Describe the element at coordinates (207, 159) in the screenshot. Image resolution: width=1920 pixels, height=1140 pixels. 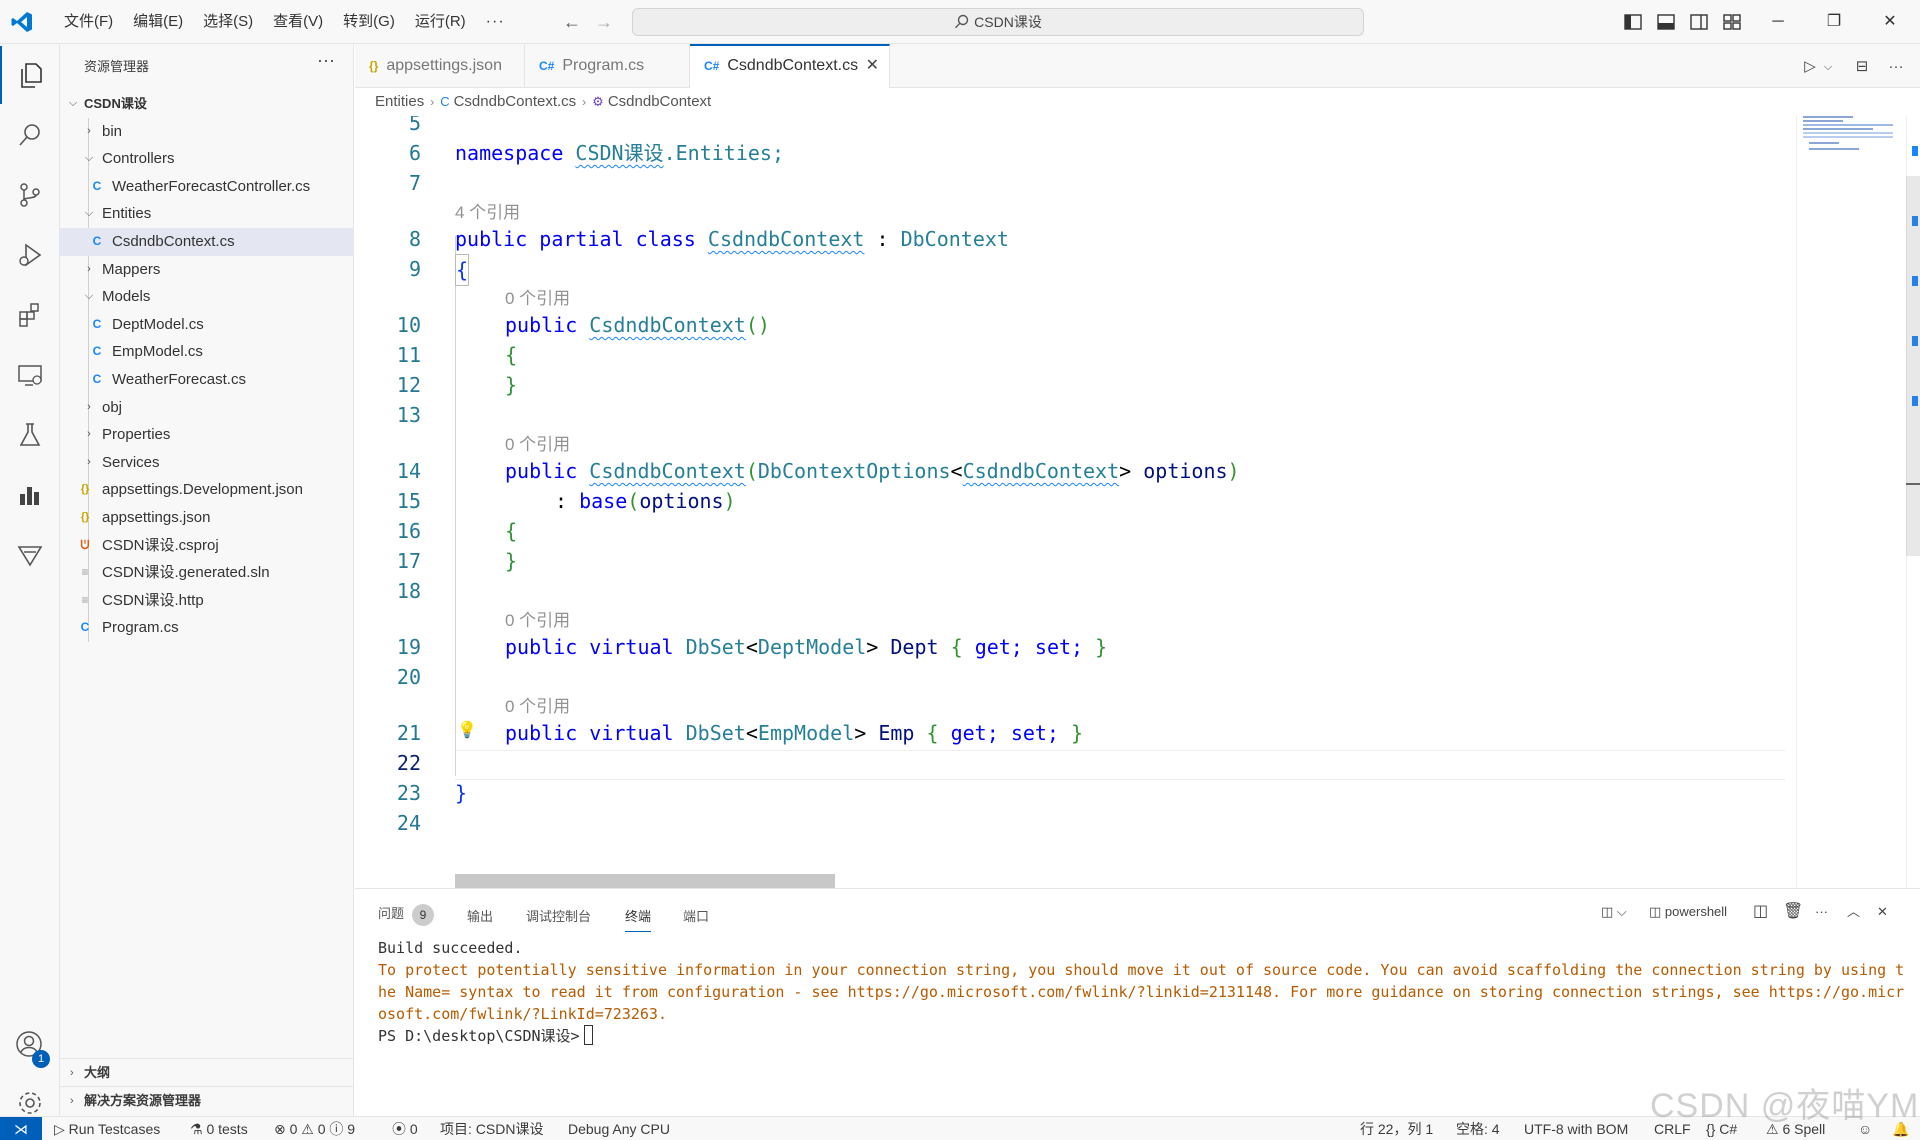
I see `tree-item-controllers: ⌵ Controllers` at that location.